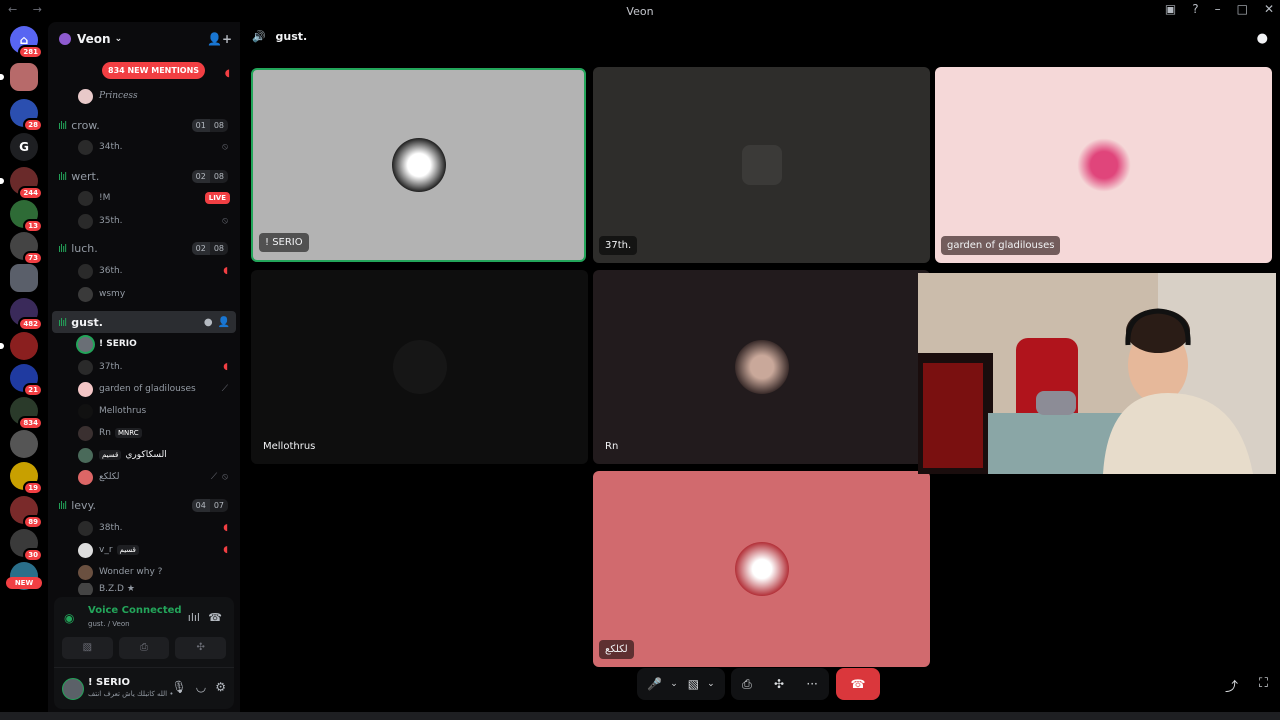 This screenshot has height=720, width=1280. Describe the element at coordinates (779, 684) in the screenshot. I see `activities-icon: ✣` at that location.